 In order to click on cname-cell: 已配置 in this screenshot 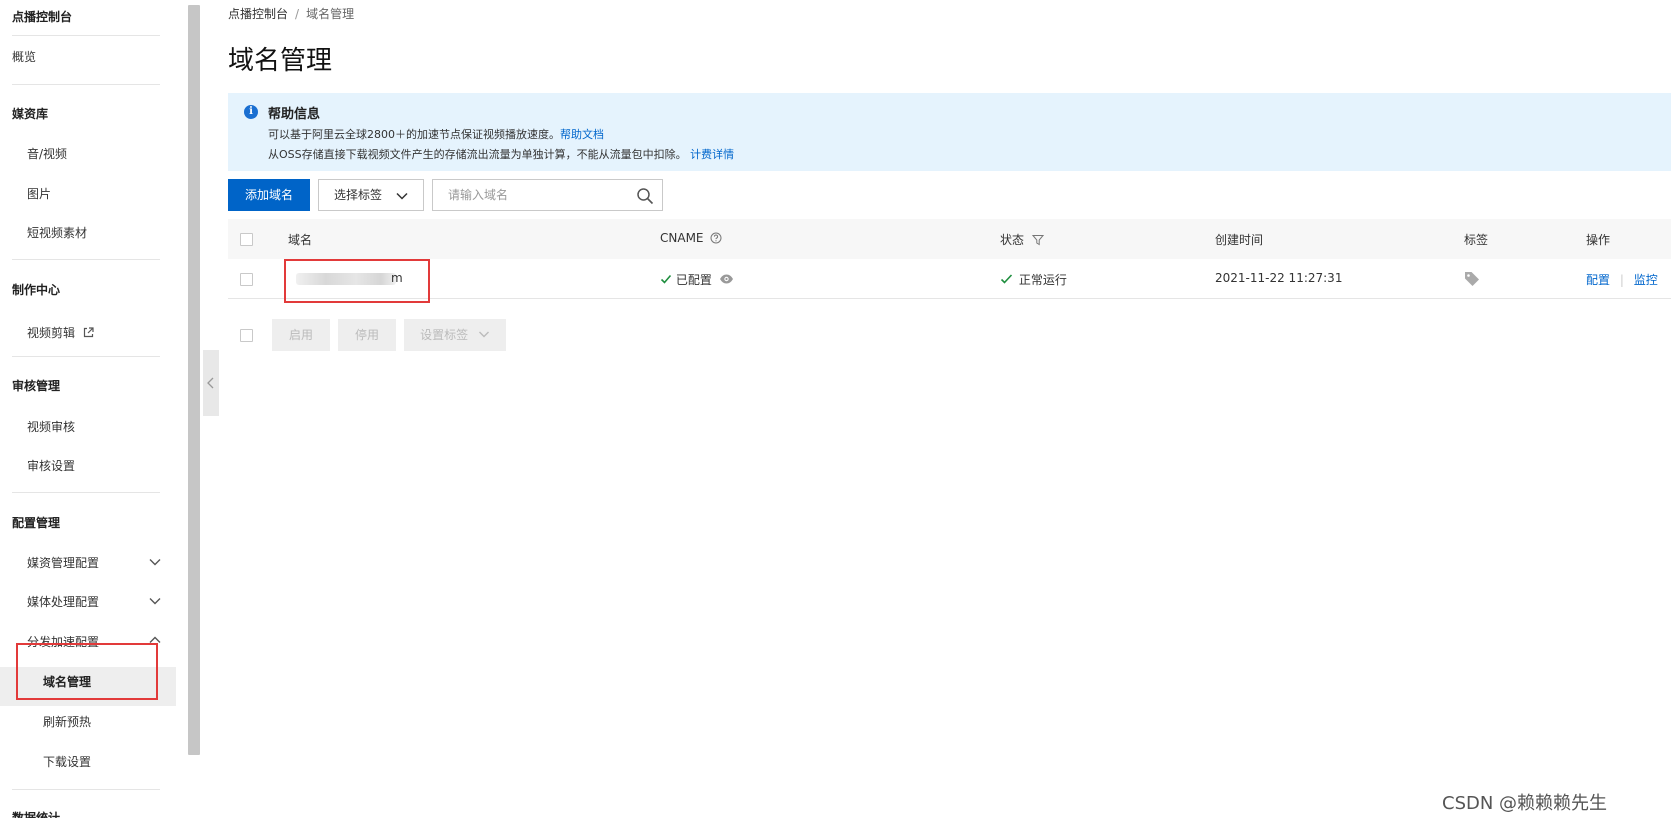, I will do `click(697, 279)`.